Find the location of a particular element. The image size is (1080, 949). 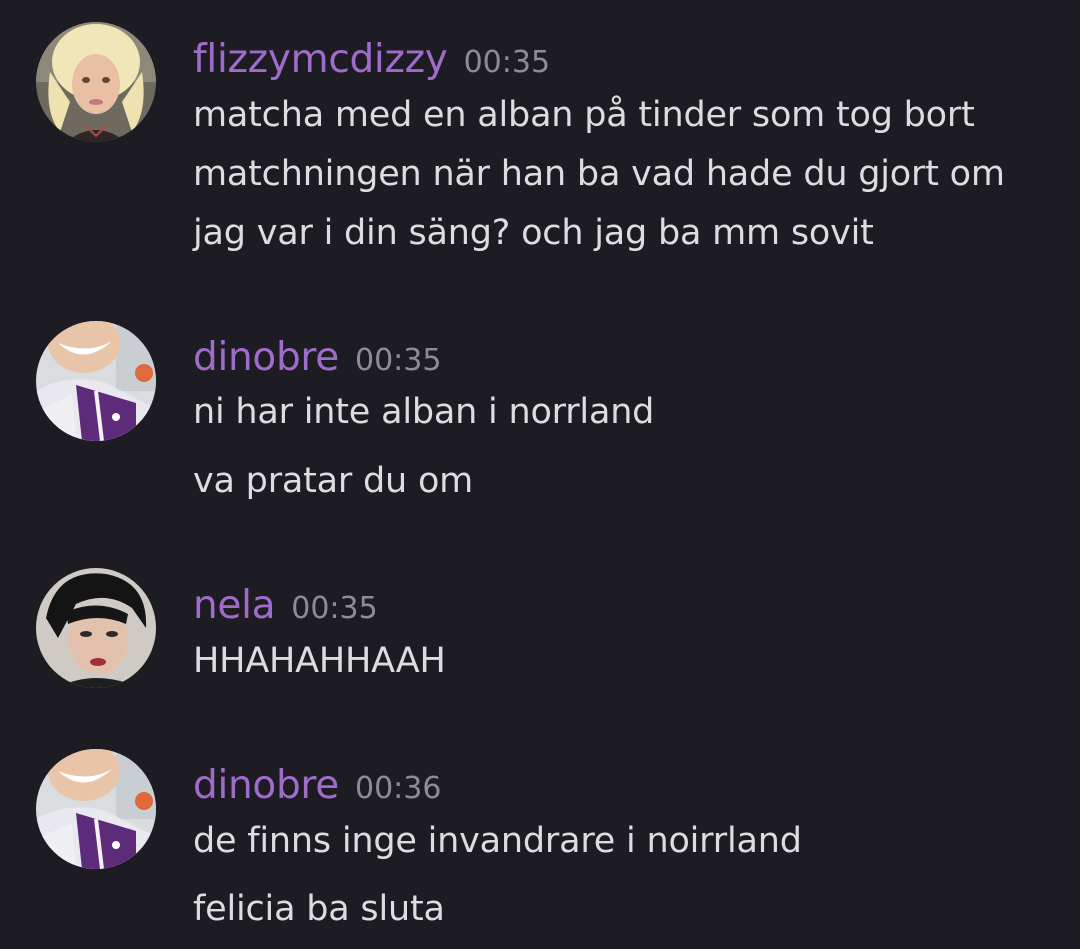

blonde-person-avatar-icon is located at coordinates (96, 82).